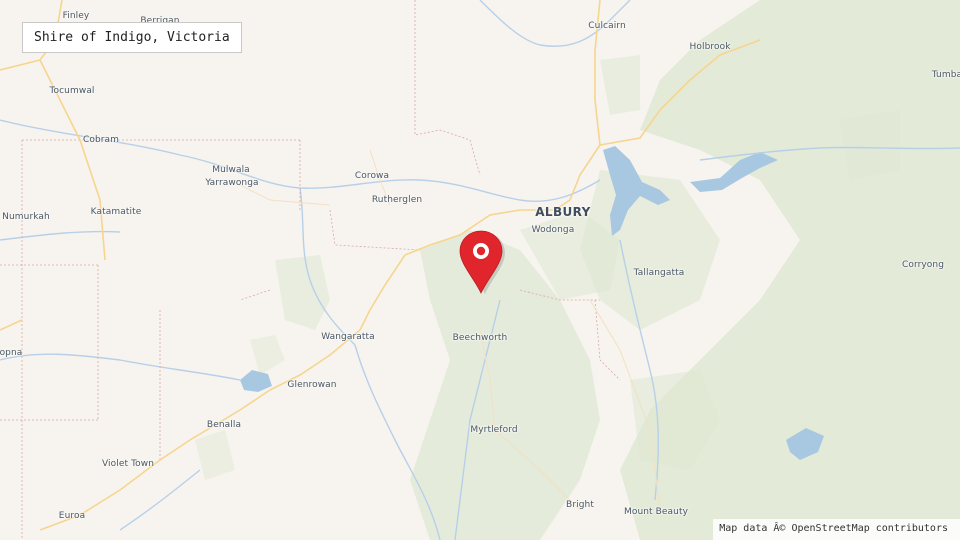  Describe the element at coordinates (397, 200) in the screenshot. I see `place-label-rutherglen: Rutherglen` at that location.